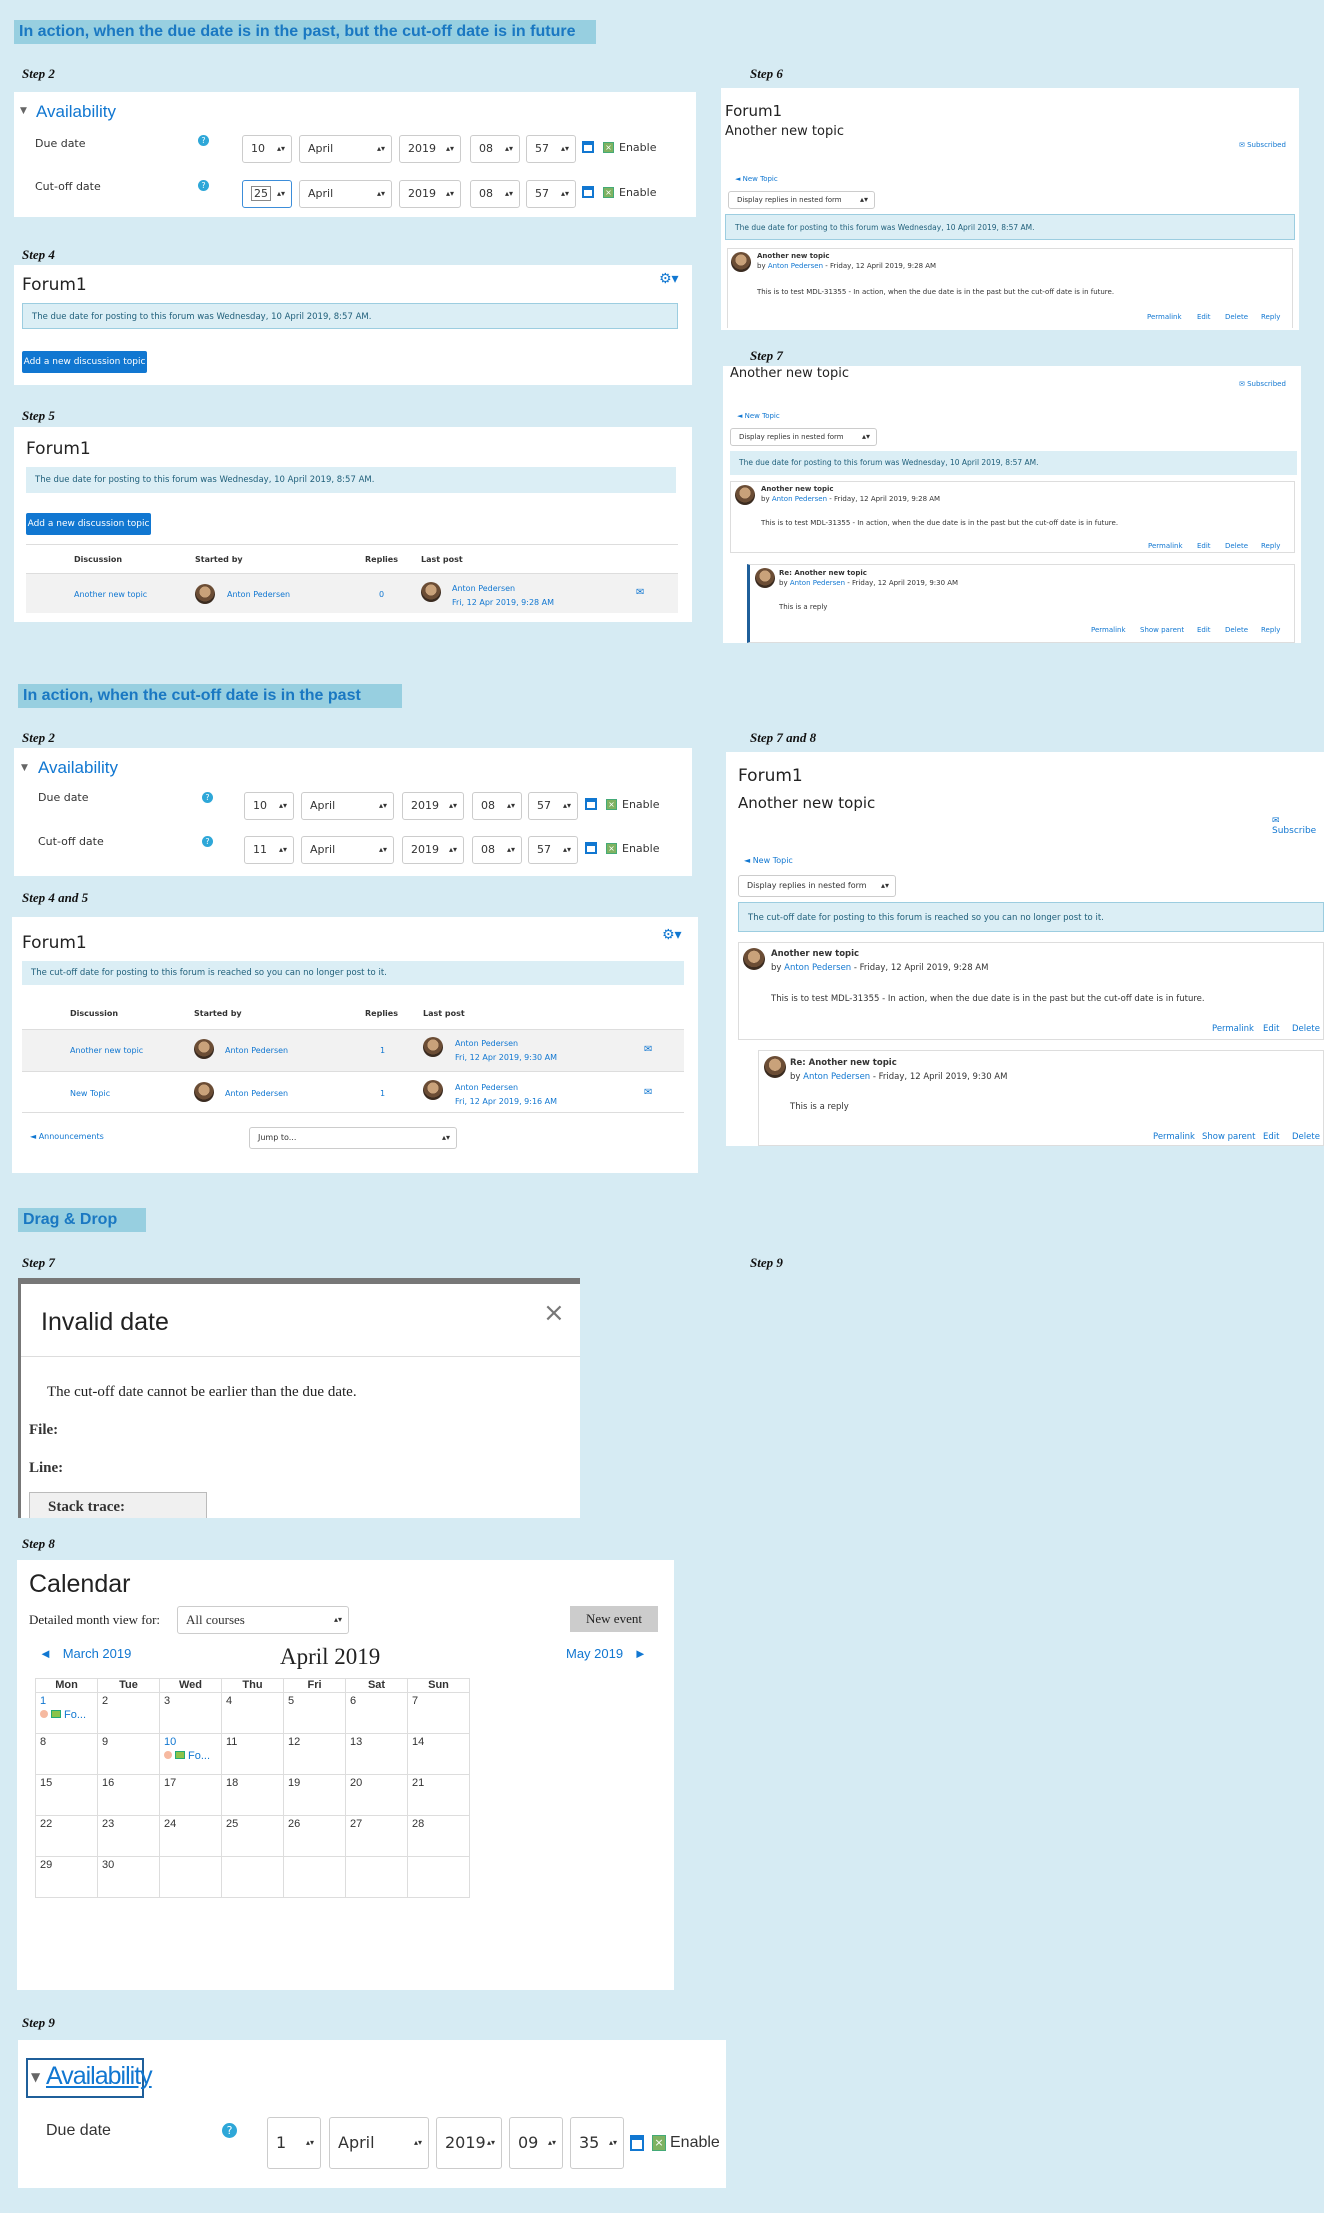  What do you see at coordinates (43, 1742) in the screenshot?
I see `day-number: 8` at bounding box center [43, 1742].